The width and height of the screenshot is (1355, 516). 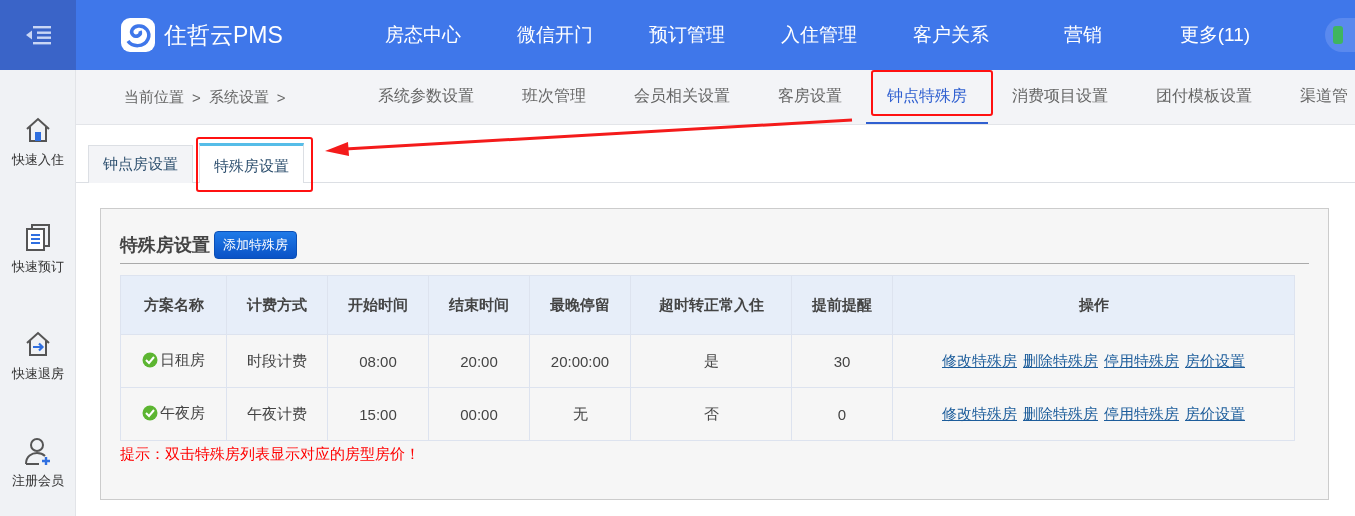 What do you see at coordinates (951, 35) in the screenshot?
I see `nav-link: 客户关系` at bounding box center [951, 35].